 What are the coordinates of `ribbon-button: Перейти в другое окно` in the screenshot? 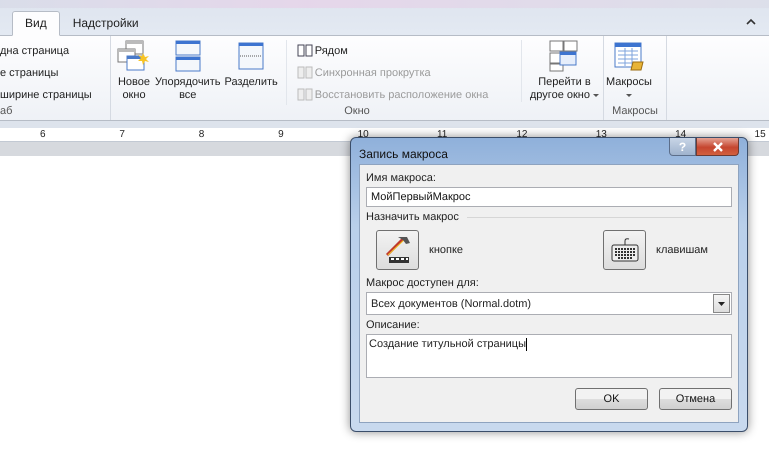 It's located at (561, 71).